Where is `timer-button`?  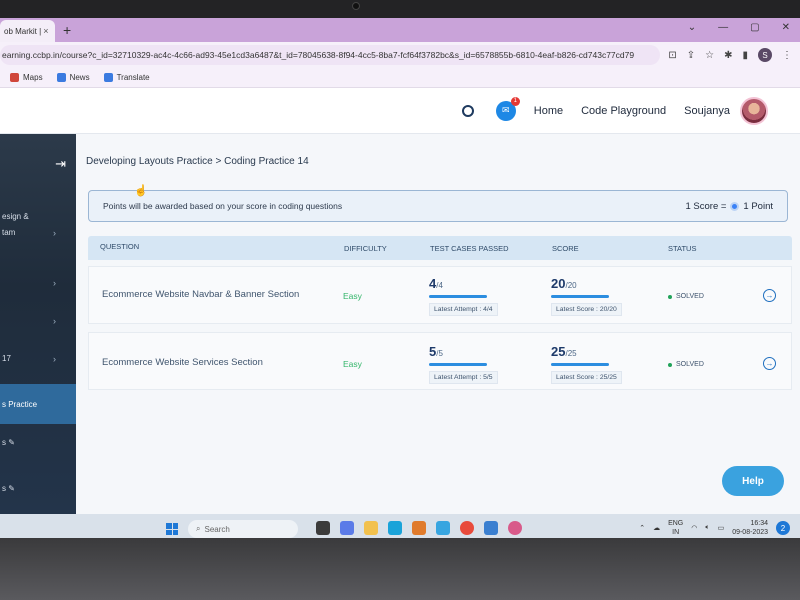 timer-button is located at coordinates (468, 111).